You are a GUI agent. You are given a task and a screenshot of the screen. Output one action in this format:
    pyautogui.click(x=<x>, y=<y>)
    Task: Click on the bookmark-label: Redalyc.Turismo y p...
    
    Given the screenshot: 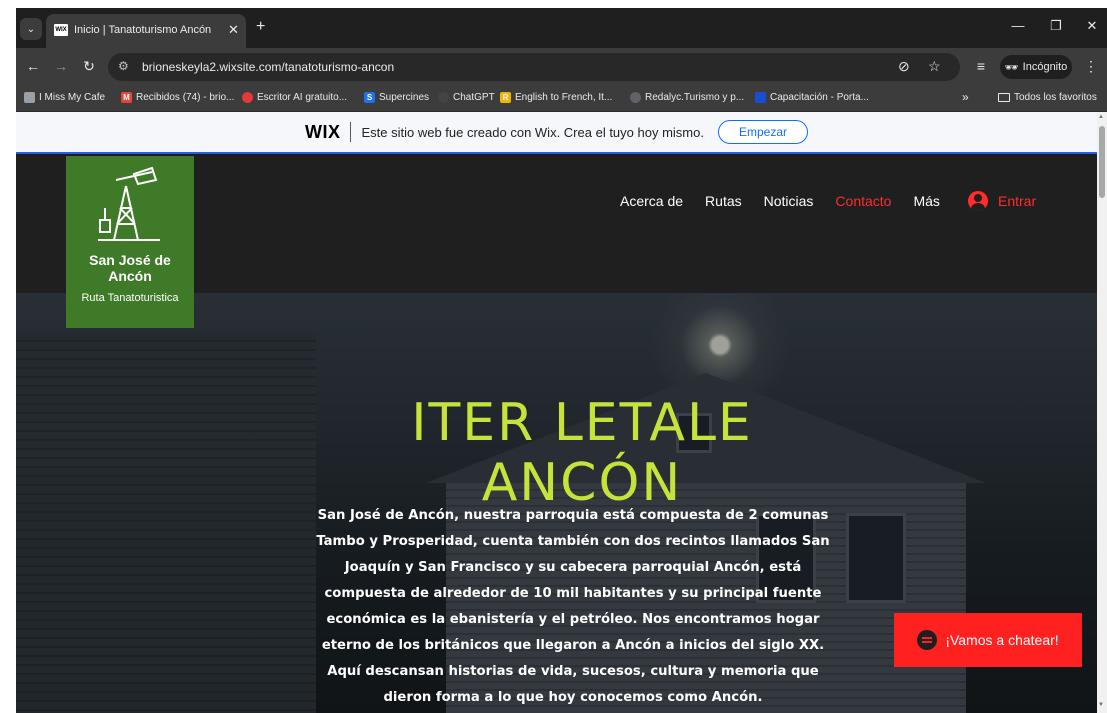 What is the action you would take?
    pyautogui.click(x=695, y=97)
    